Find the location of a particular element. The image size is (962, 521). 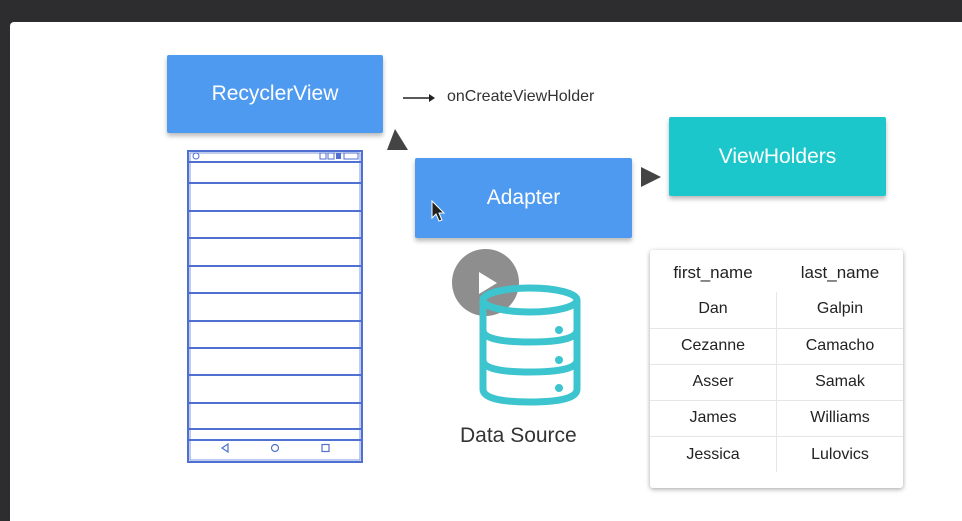

table-header-last-name: last_name is located at coordinates (840, 272).